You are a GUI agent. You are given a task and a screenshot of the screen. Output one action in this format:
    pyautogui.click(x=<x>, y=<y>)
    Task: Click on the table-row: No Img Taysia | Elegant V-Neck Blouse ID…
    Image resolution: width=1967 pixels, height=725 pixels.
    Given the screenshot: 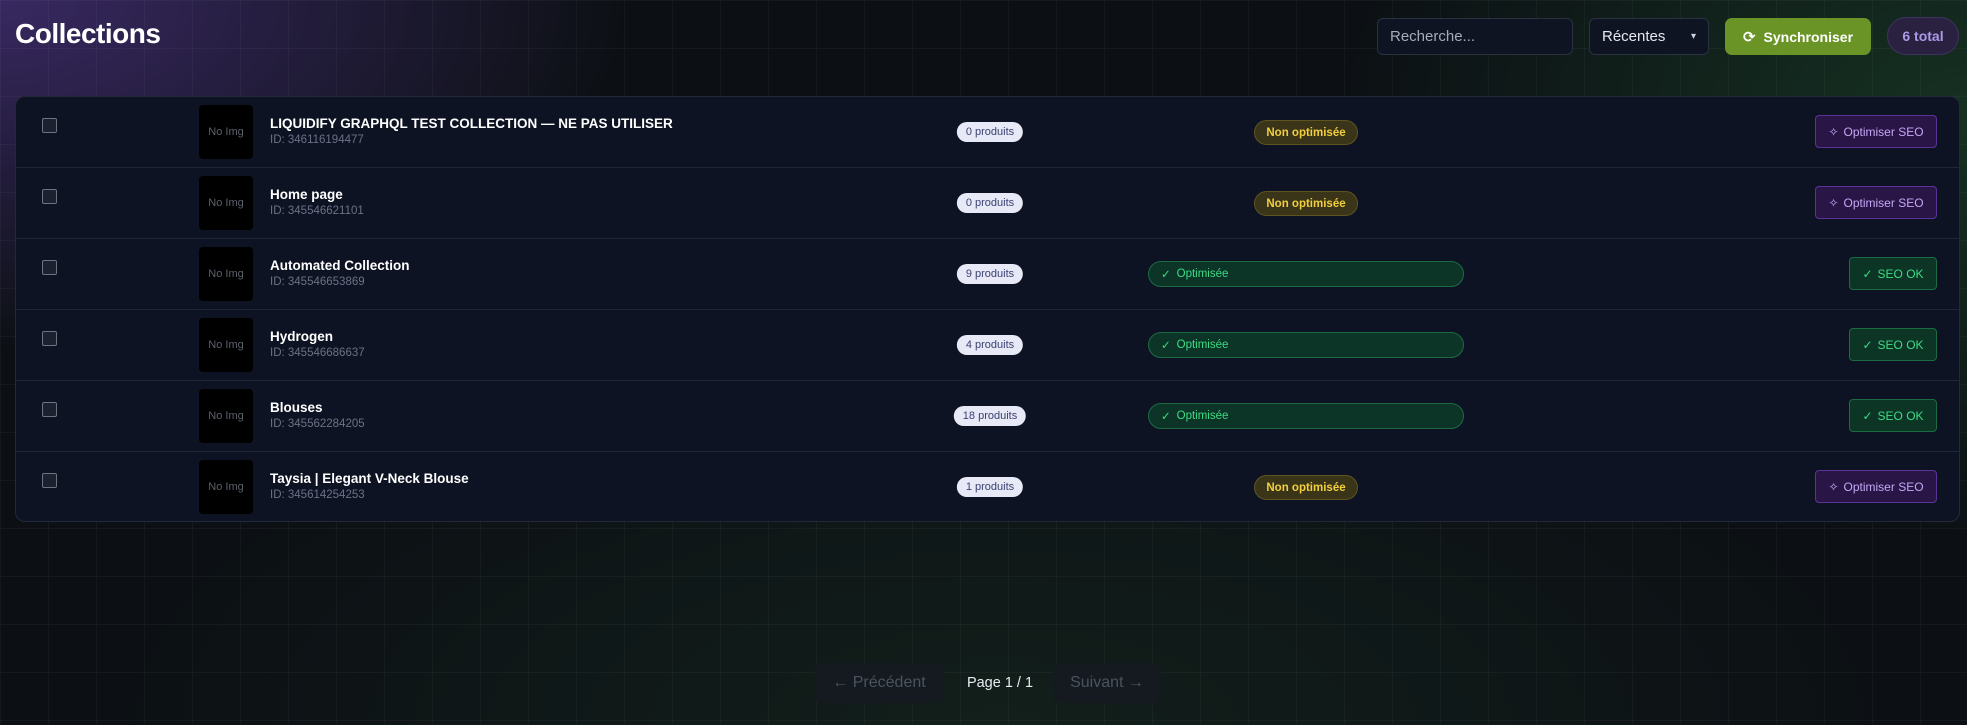 What is the action you would take?
    pyautogui.click(x=987, y=486)
    